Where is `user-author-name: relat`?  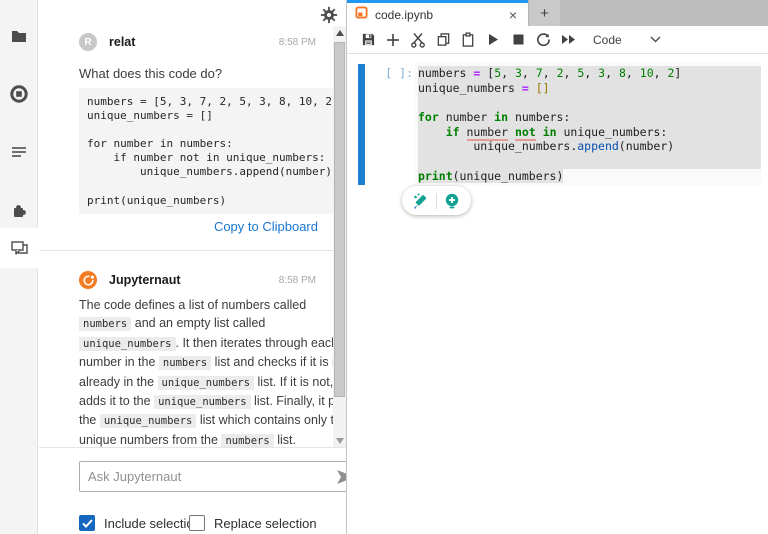
user-author-name: relat is located at coordinates (122, 42).